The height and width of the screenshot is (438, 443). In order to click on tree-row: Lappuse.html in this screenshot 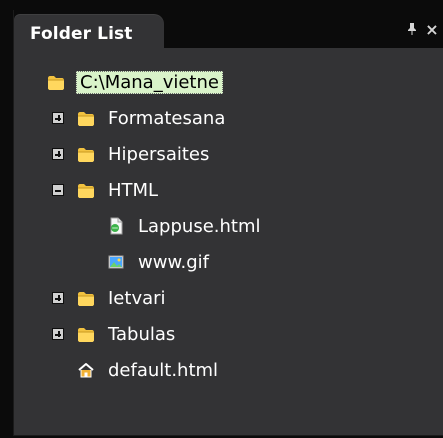, I will do `click(228, 226)`.